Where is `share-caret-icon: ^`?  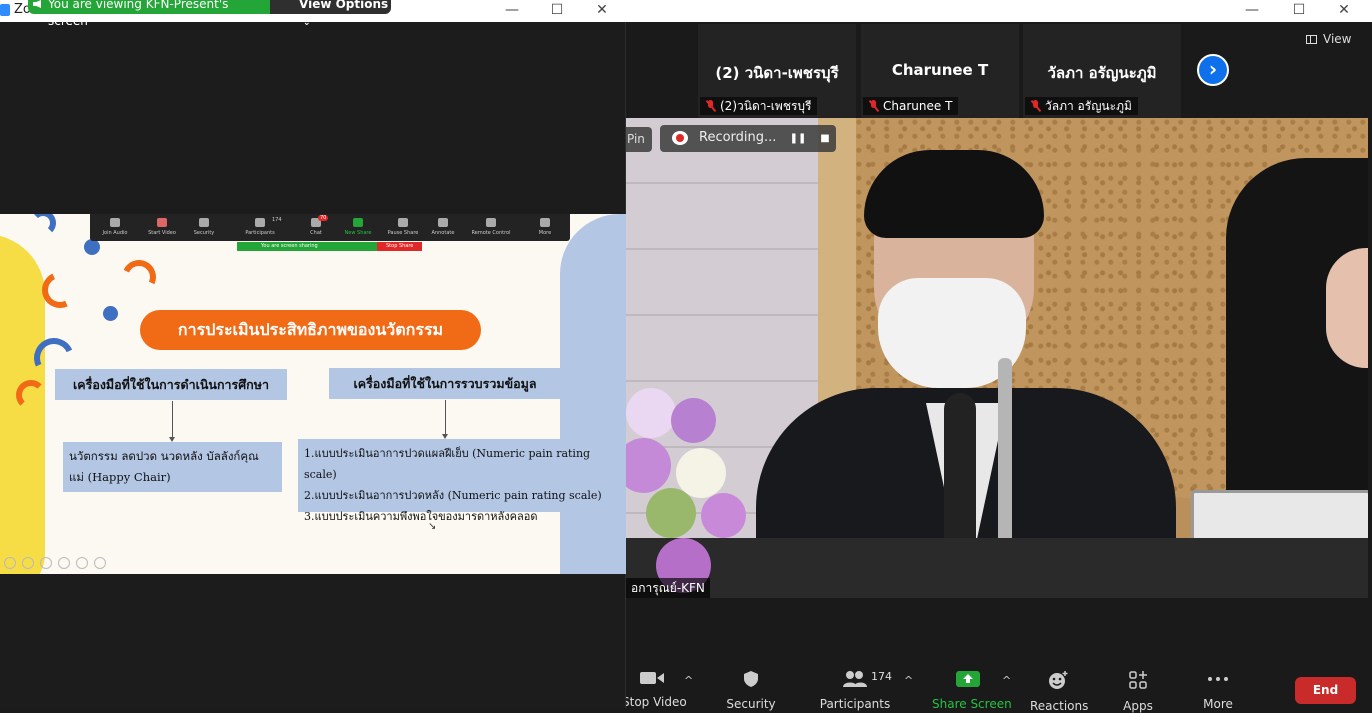
share-caret-icon: ^ is located at coordinates (1006, 680).